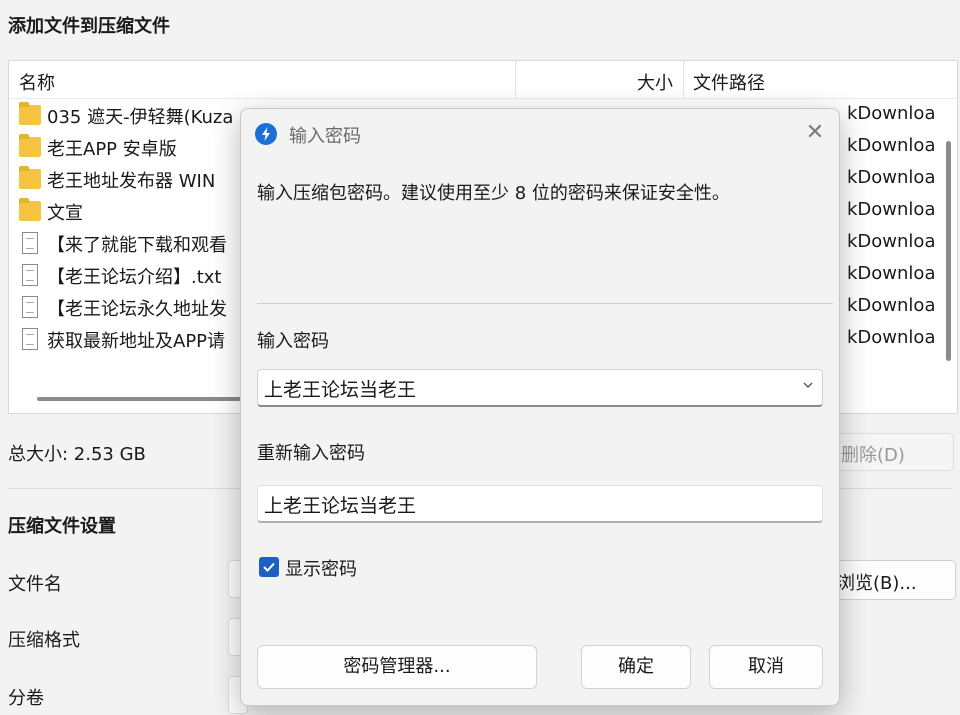  Describe the element at coordinates (340, 506) in the screenshot. I see `reenter-password-value: 上老王论坛当老王` at that location.